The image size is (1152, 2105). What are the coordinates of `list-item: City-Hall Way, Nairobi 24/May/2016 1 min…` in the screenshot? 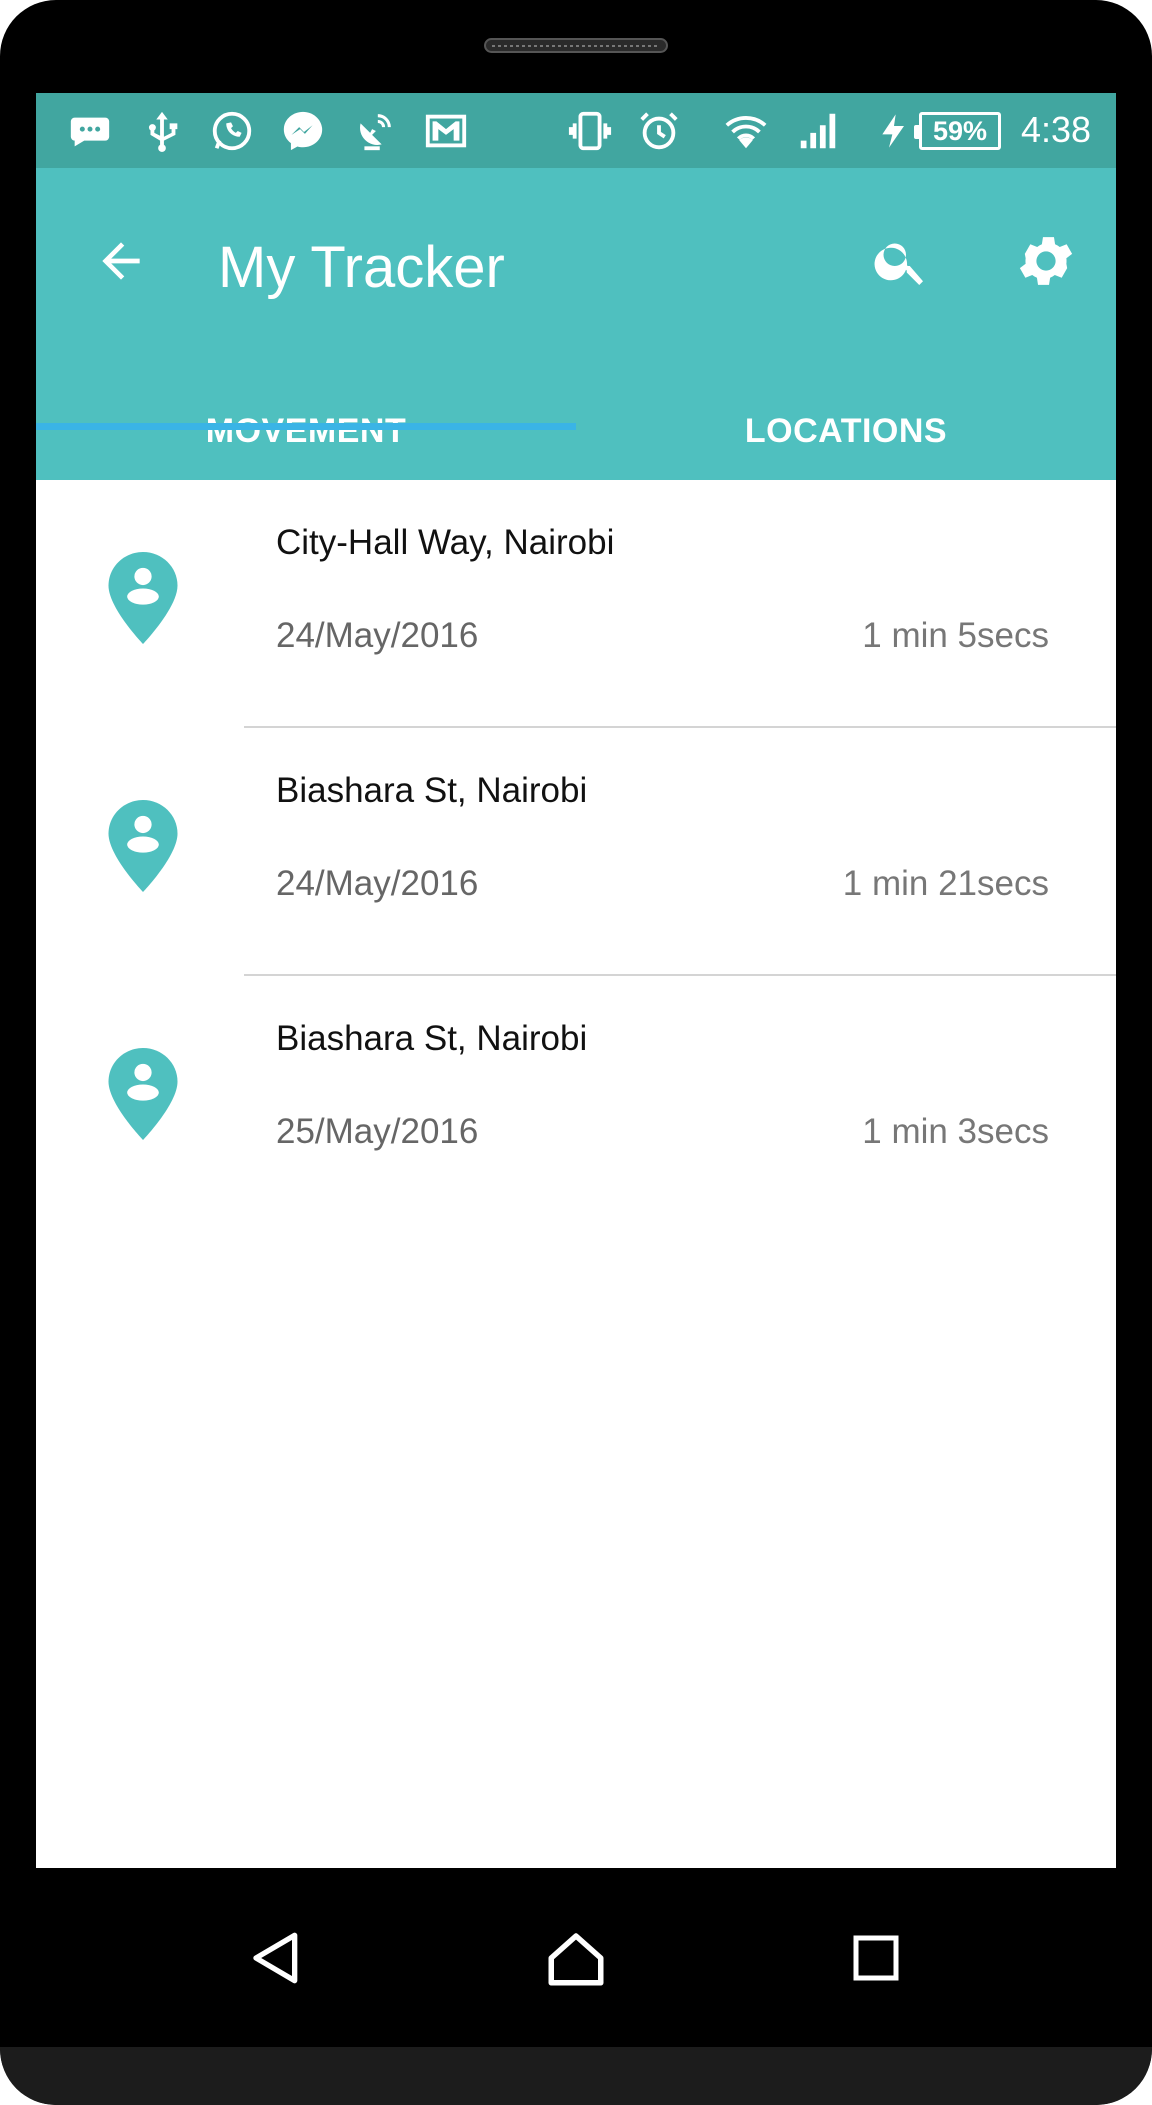 It's located at (576, 604).